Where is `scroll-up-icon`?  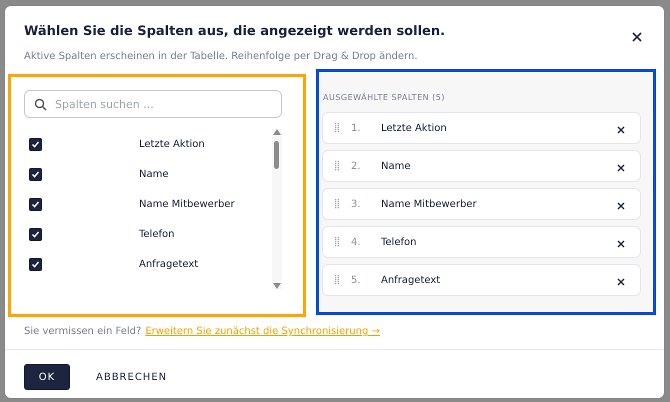 scroll-up-icon is located at coordinates (277, 132).